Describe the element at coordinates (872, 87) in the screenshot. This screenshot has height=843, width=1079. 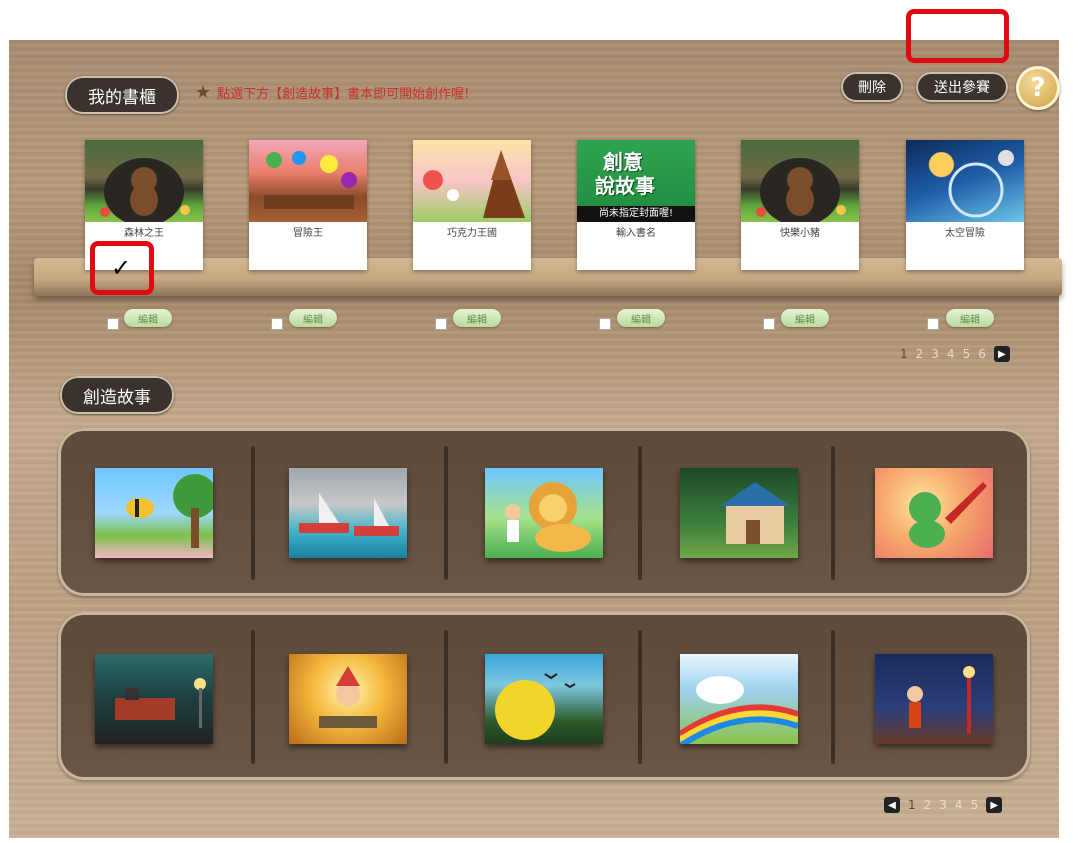
I see `delete-button: 刪除` at that location.